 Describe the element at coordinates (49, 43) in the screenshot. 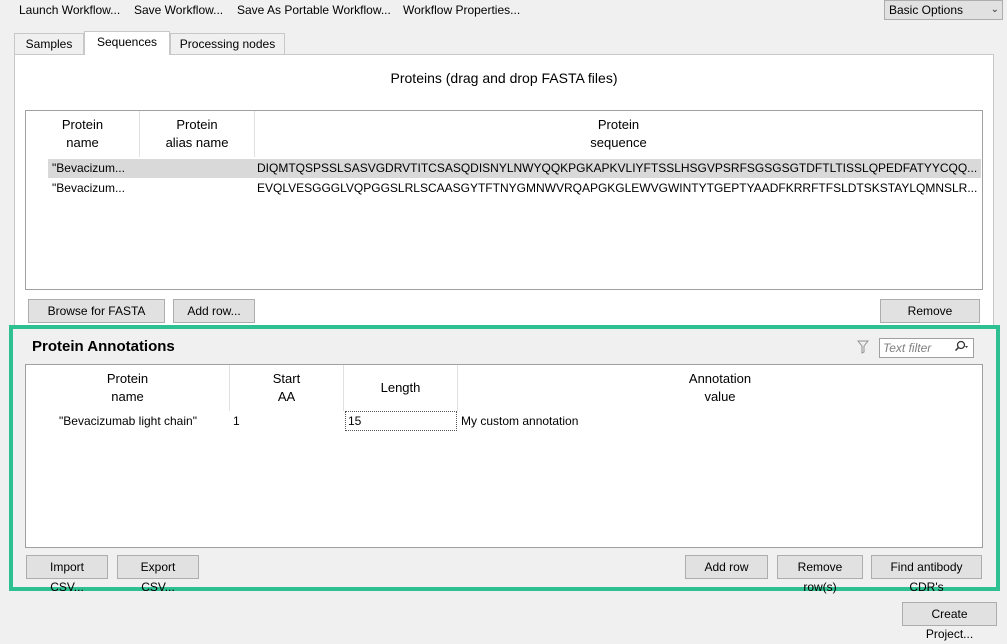

I see `tab-samples: Samples` at that location.